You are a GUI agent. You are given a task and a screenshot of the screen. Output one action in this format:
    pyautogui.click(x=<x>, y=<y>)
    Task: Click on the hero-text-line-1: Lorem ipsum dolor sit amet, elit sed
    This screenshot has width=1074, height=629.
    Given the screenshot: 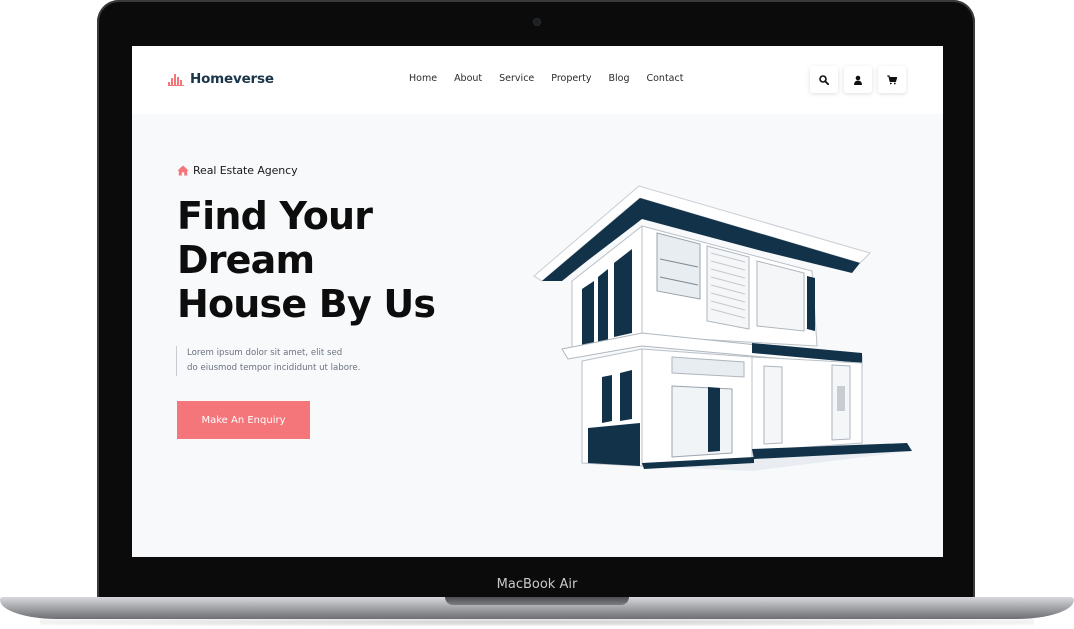 What is the action you would take?
    pyautogui.click(x=265, y=353)
    